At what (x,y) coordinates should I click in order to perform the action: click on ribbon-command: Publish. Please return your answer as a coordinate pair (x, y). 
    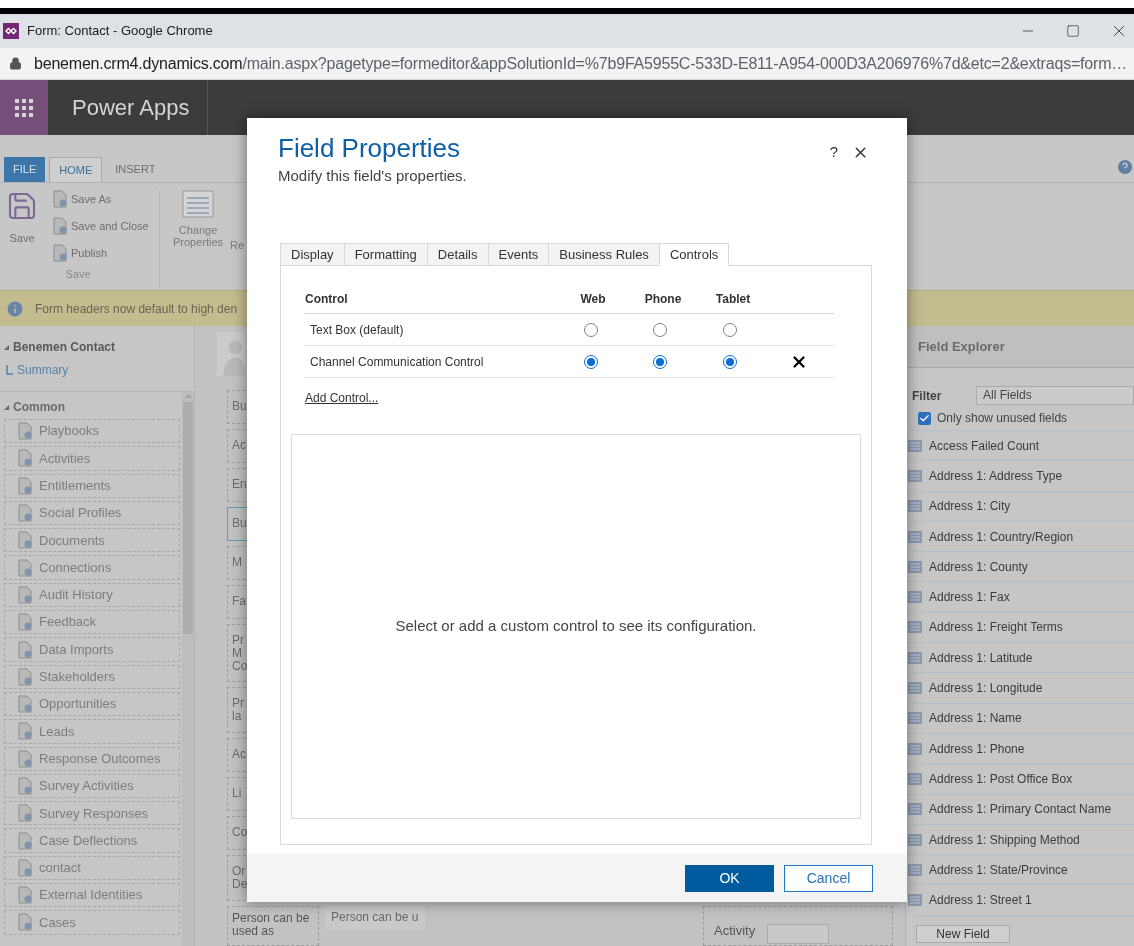
    Looking at the image, I should click on (100, 253).